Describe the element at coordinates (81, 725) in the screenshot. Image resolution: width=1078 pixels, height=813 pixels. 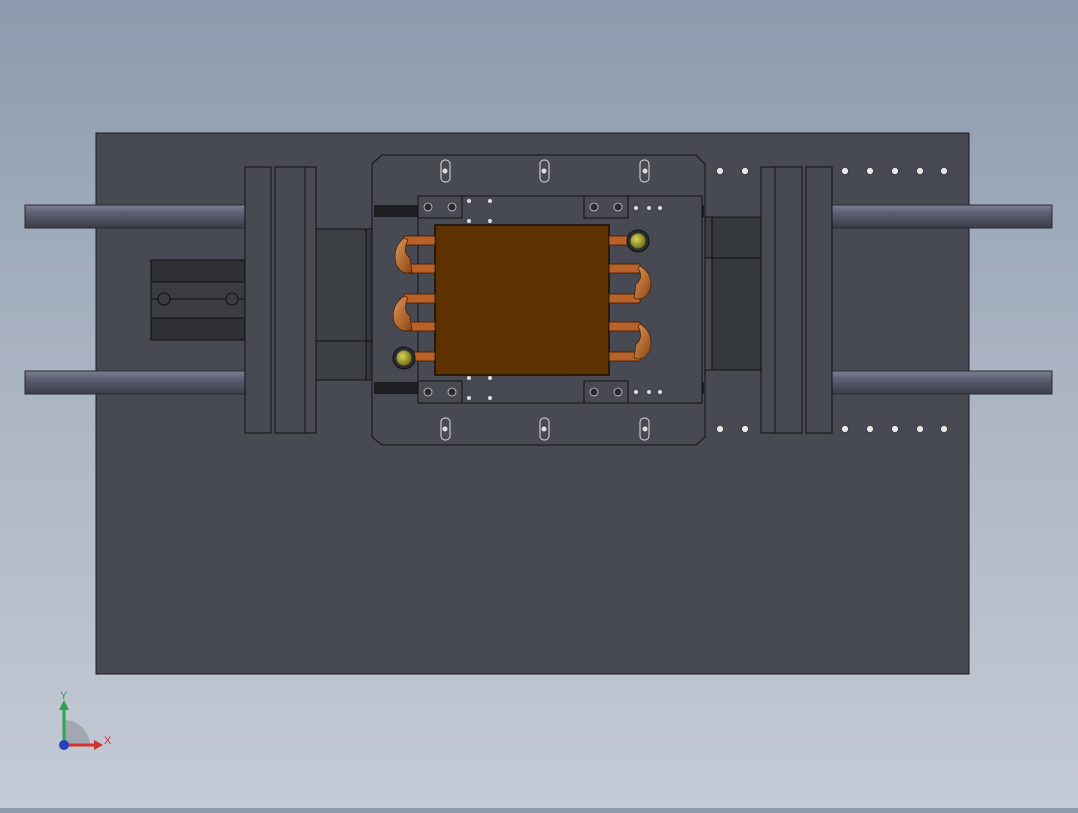
I see `reference-triad` at that location.